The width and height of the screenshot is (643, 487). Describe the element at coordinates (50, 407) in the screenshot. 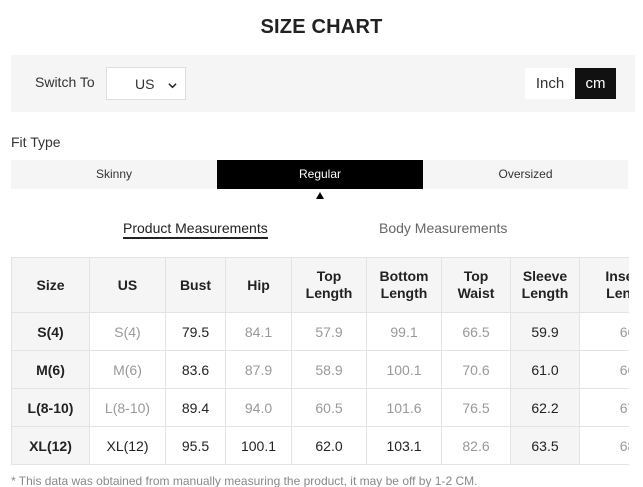

I see `size-cell: L(8-10)` at that location.